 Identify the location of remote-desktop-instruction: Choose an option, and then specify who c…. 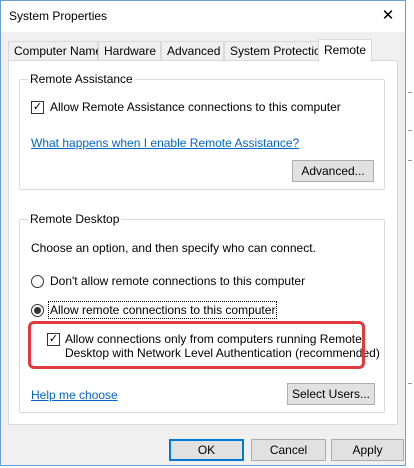
(173, 248).